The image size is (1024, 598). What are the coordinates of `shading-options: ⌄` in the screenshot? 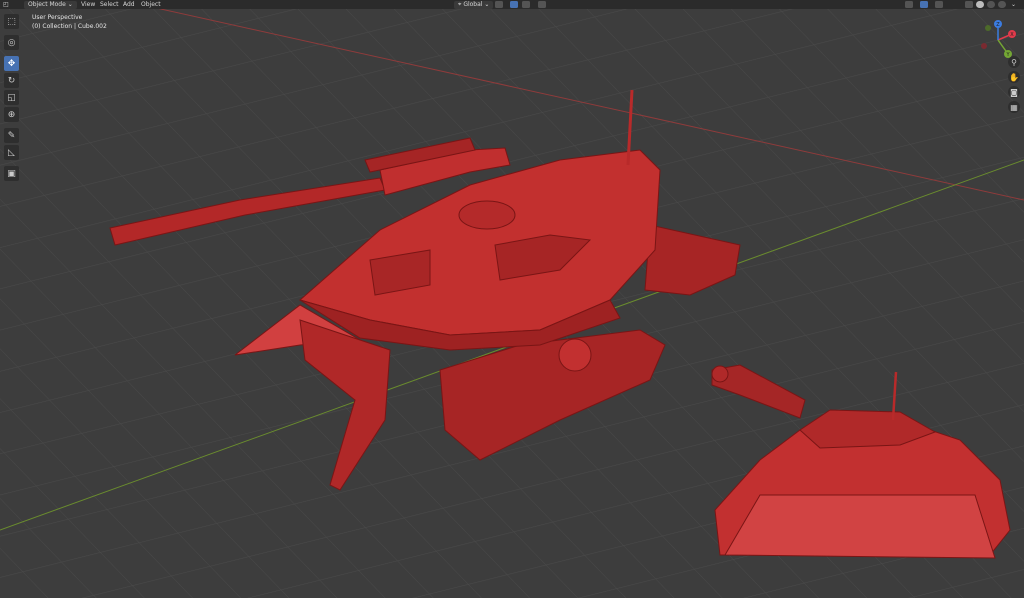 It's located at (1013, 4).